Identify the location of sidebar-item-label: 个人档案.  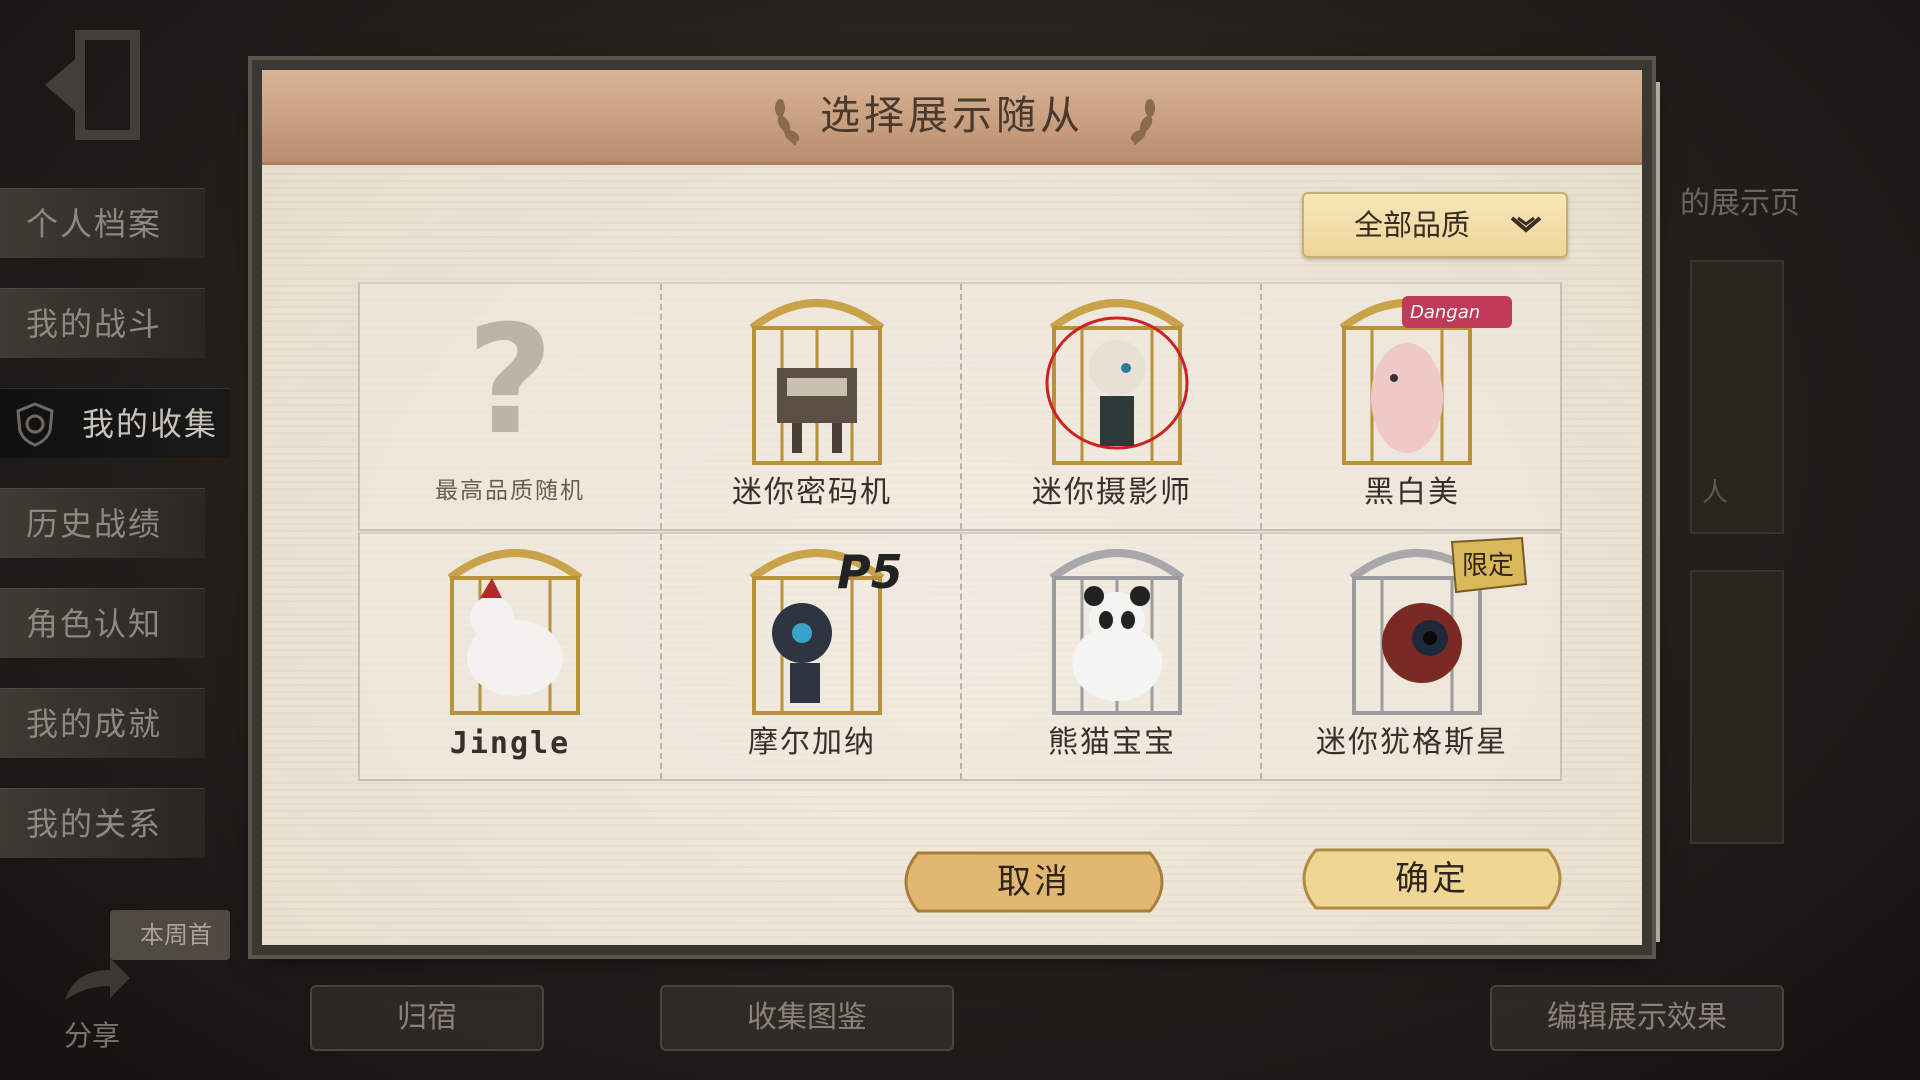
(94, 224).